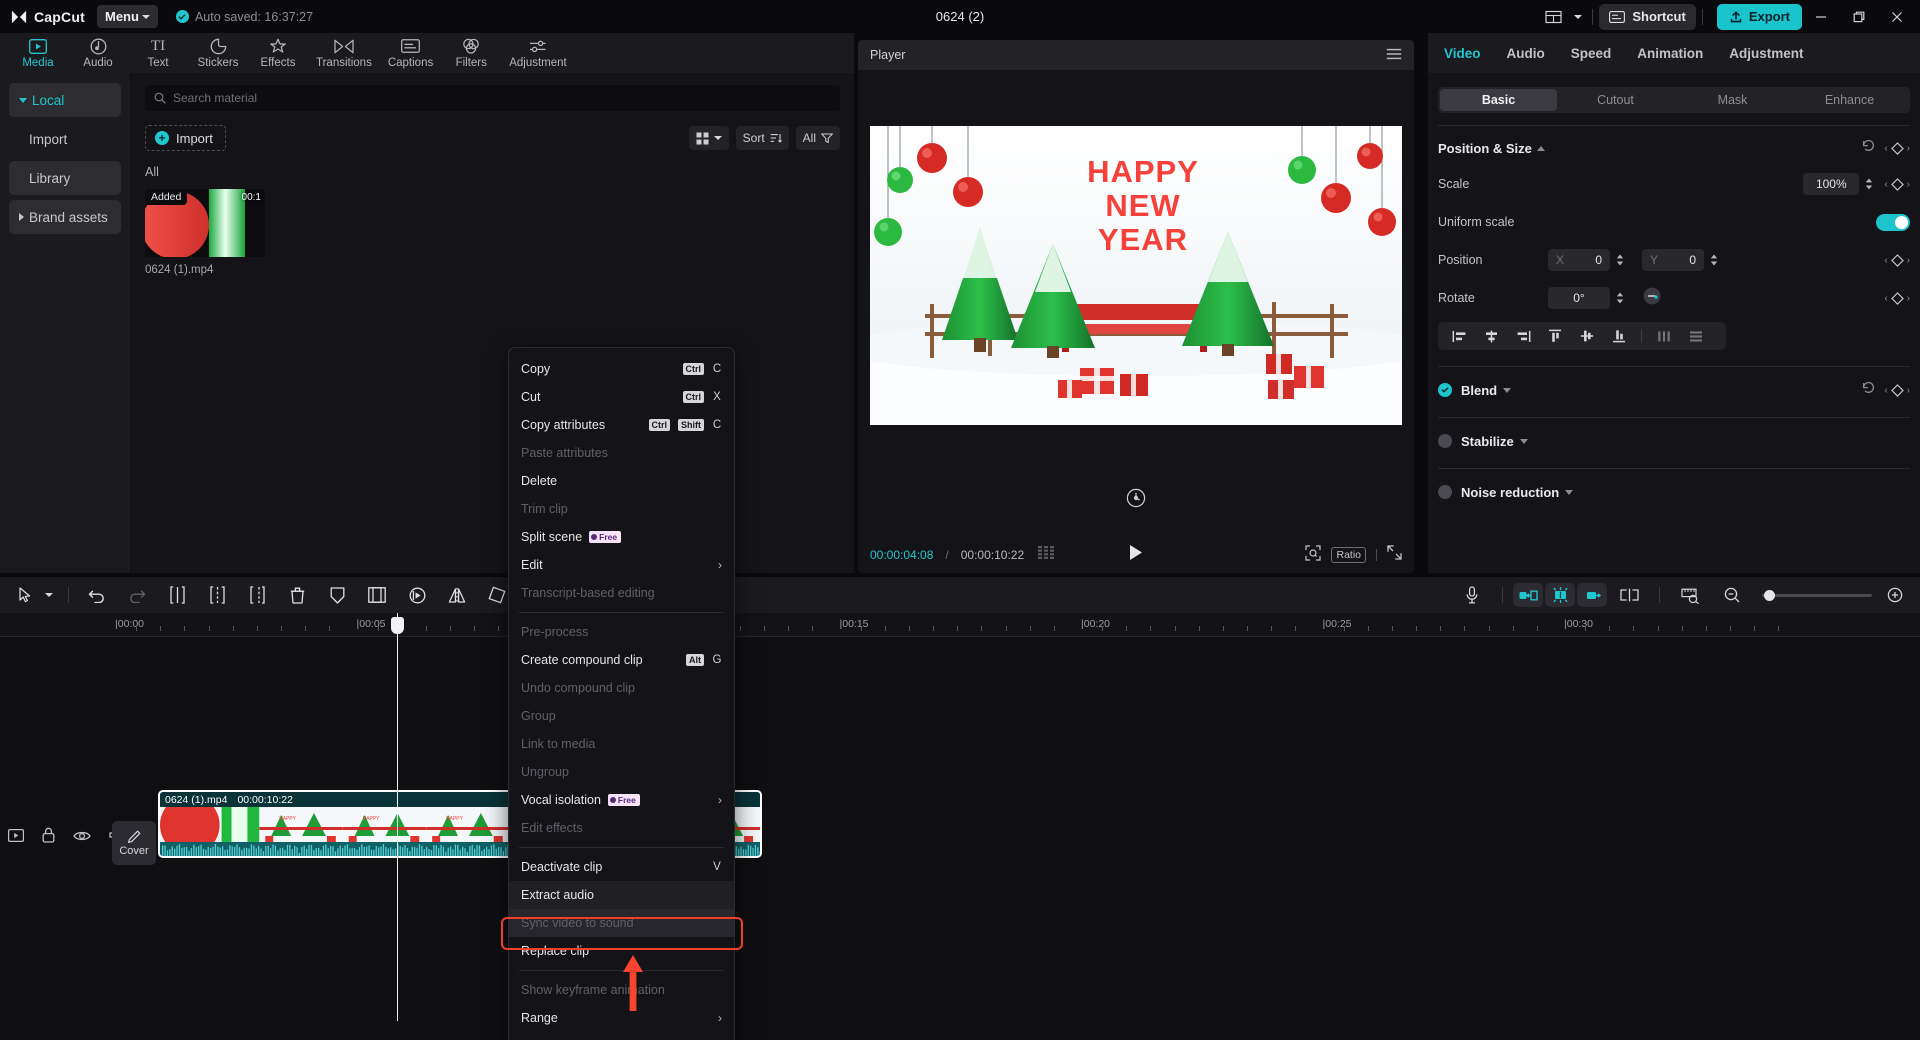 This screenshot has width=1920, height=1040. I want to click on rotate-input: 0°, so click(1579, 298).